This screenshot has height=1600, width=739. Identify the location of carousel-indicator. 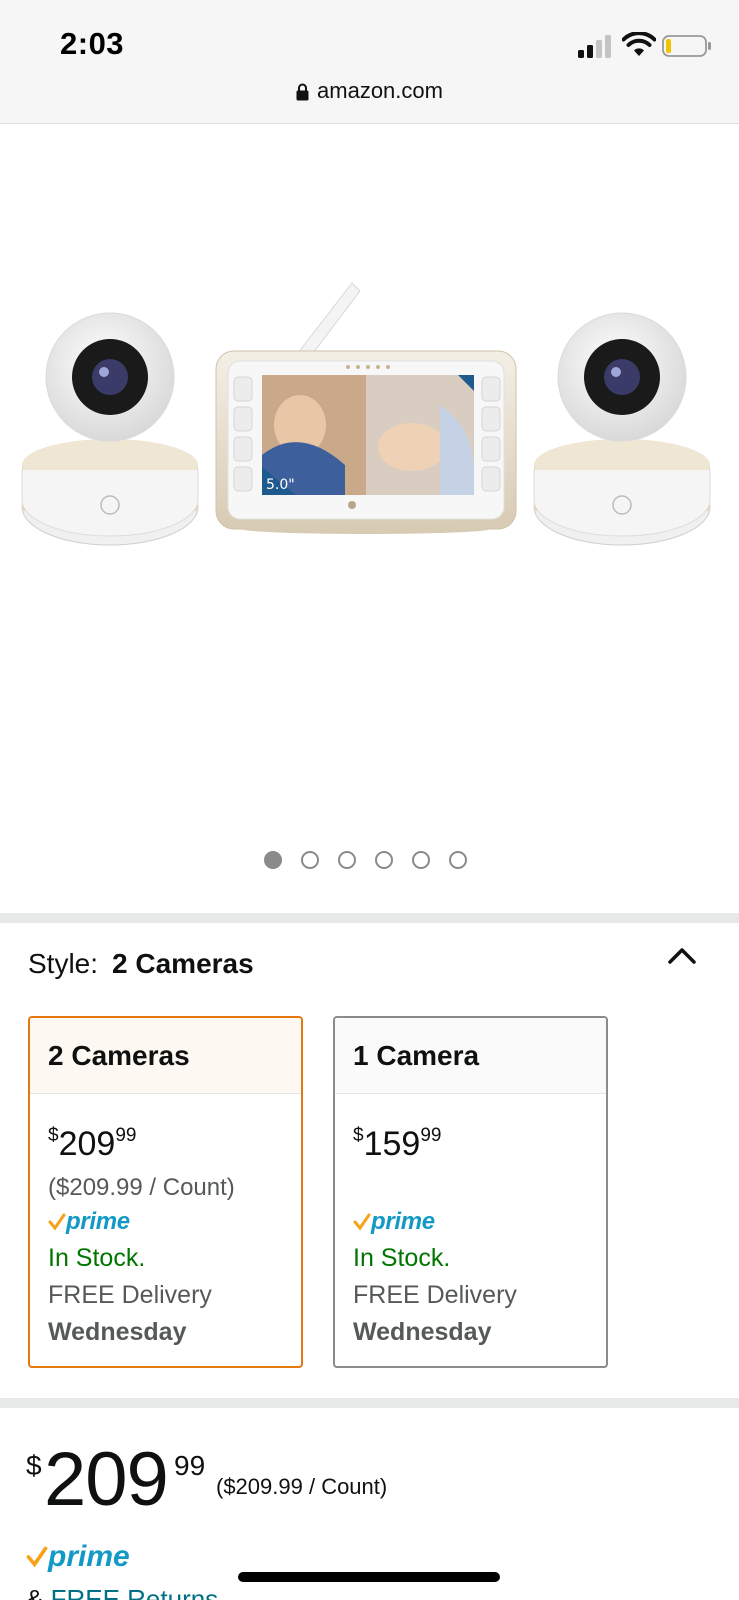
(365, 861).